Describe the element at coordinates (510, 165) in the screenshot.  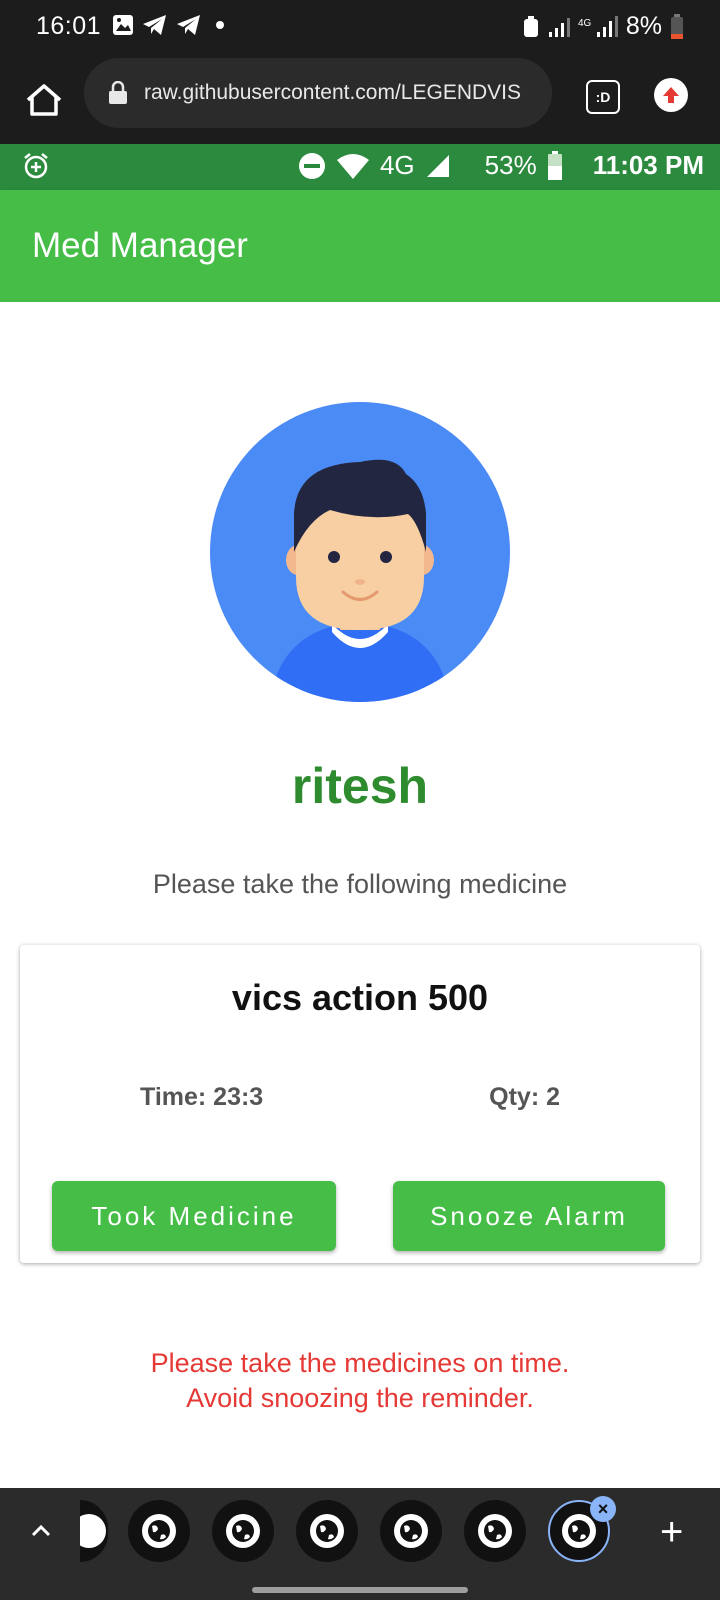
I see `app-battery-text: 53%` at that location.